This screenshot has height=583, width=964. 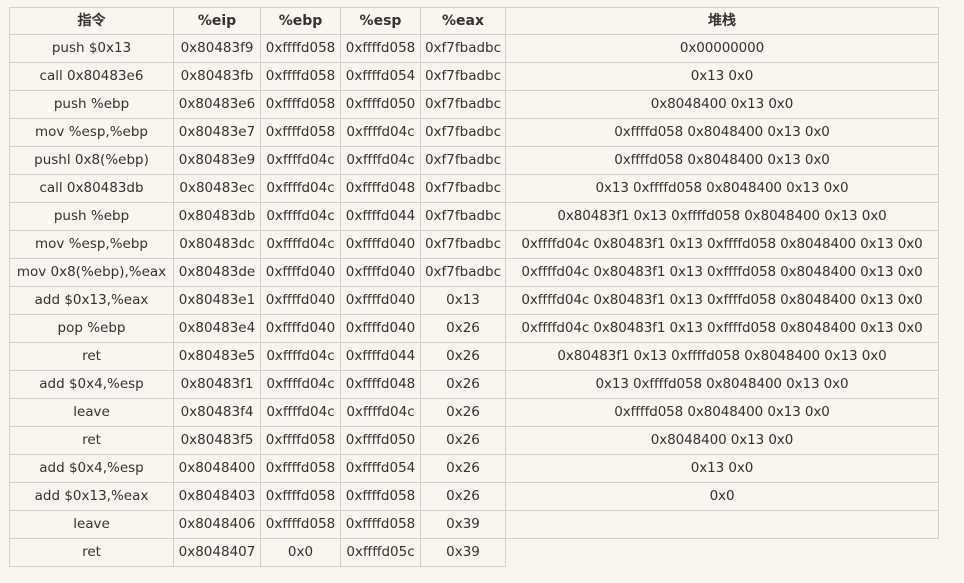 What do you see at coordinates (722, 553) in the screenshot?
I see `empty-cell` at bounding box center [722, 553].